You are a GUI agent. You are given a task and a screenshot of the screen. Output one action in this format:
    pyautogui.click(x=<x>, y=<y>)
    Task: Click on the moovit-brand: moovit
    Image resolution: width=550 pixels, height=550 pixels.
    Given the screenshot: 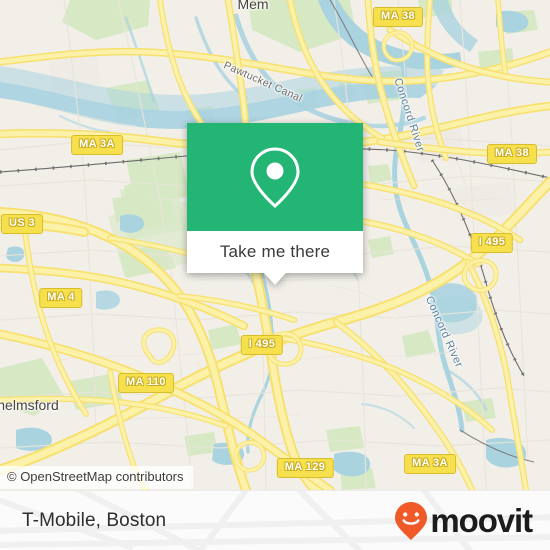 What is the action you would take?
    pyautogui.click(x=463, y=521)
    